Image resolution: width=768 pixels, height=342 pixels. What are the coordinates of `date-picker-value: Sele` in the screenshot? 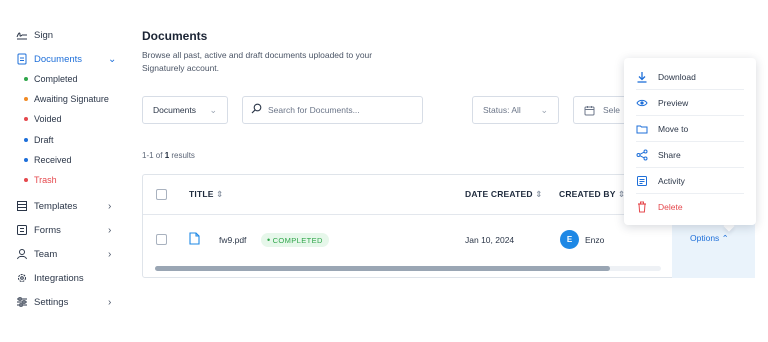 It's located at (612, 110).